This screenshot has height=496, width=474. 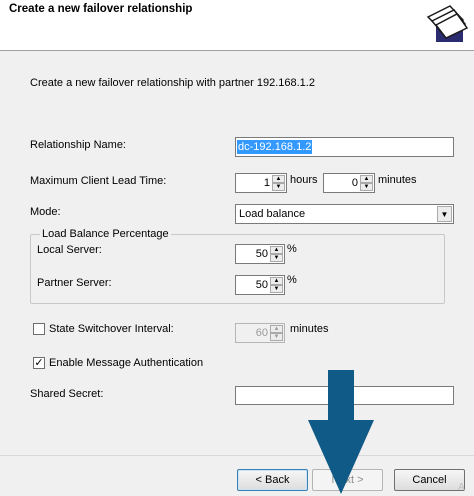 What do you see at coordinates (261, 183) in the screenshot?
I see `hours-stepper: 1 ▲ ▼` at bounding box center [261, 183].